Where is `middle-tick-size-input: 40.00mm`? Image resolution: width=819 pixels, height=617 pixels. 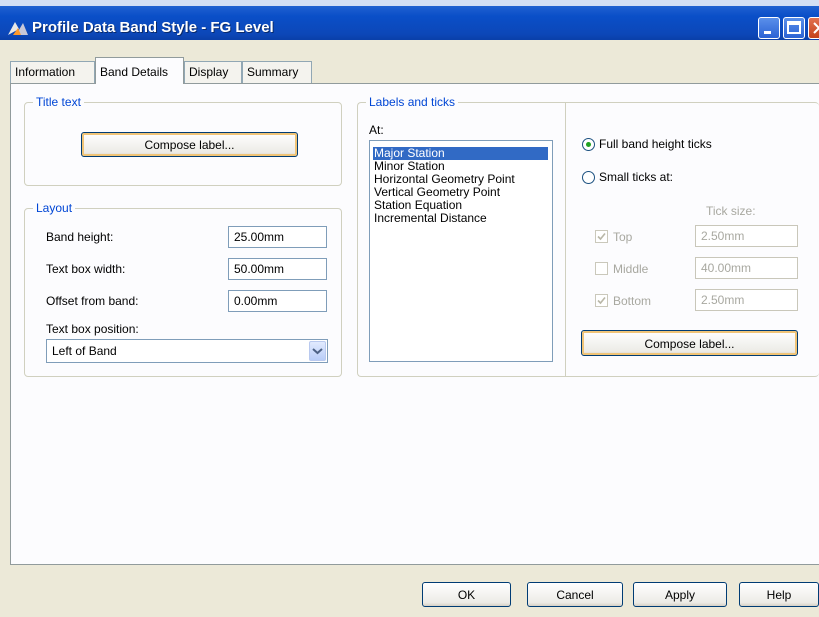 middle-tick-size-input: 40.00mm is located at coordinates (746, 268).